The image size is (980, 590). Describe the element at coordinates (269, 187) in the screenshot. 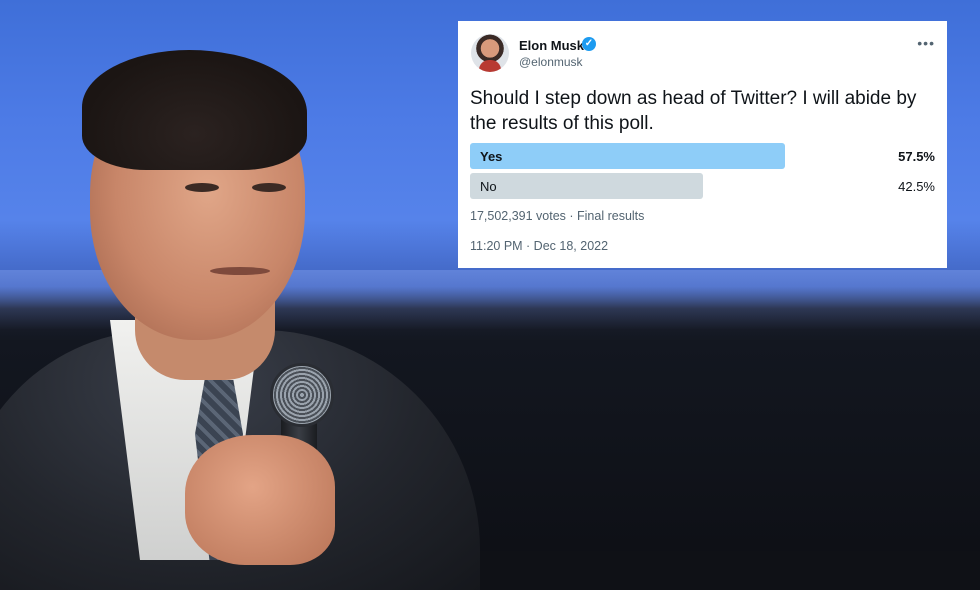

I see `right-eye` at that location.